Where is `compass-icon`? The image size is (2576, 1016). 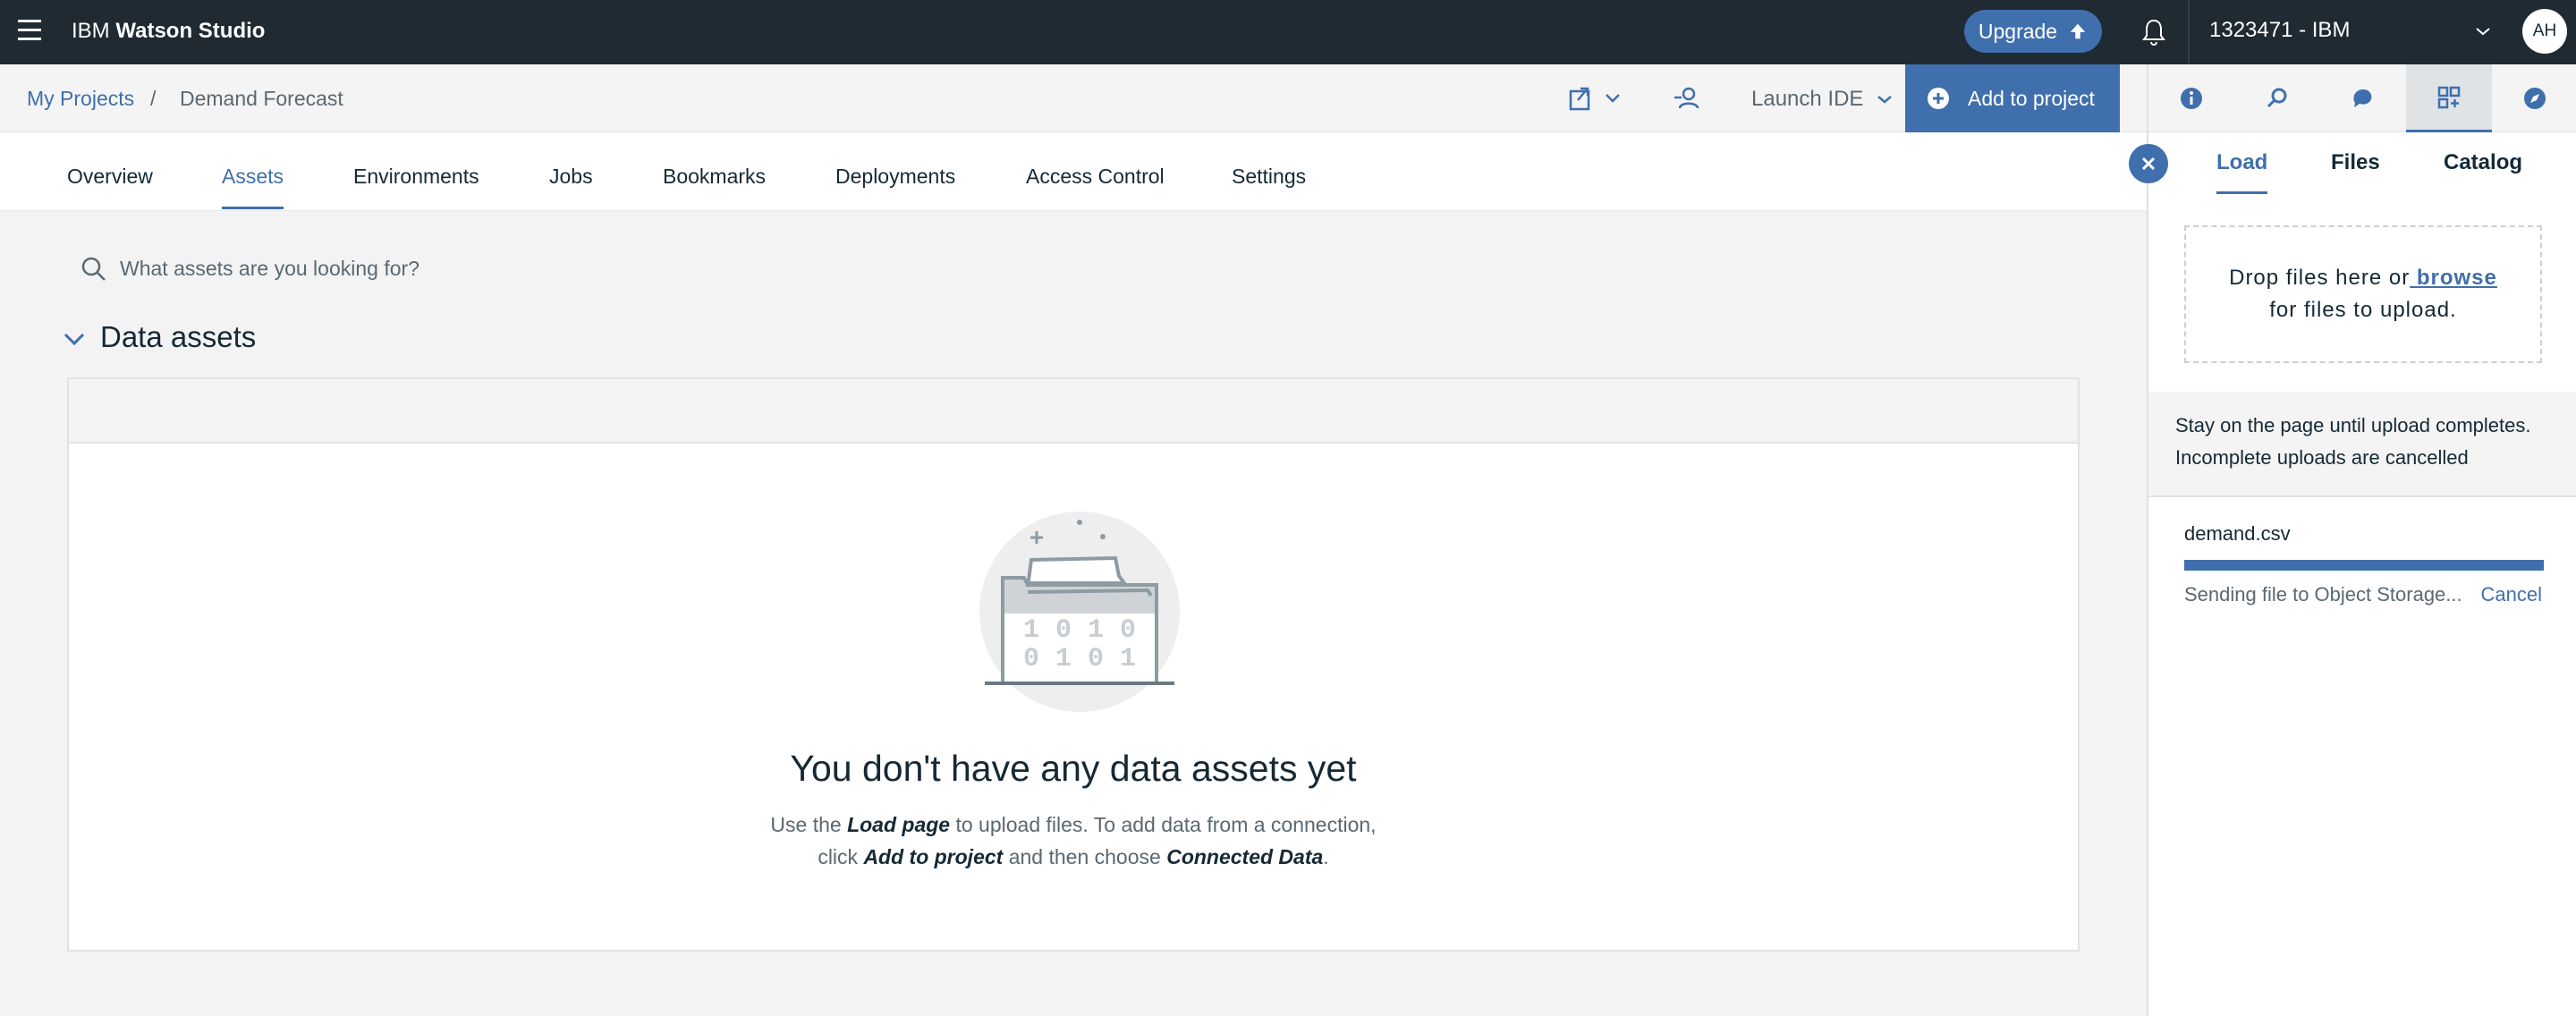 compass-icon is located at coordinates (2534, 98).